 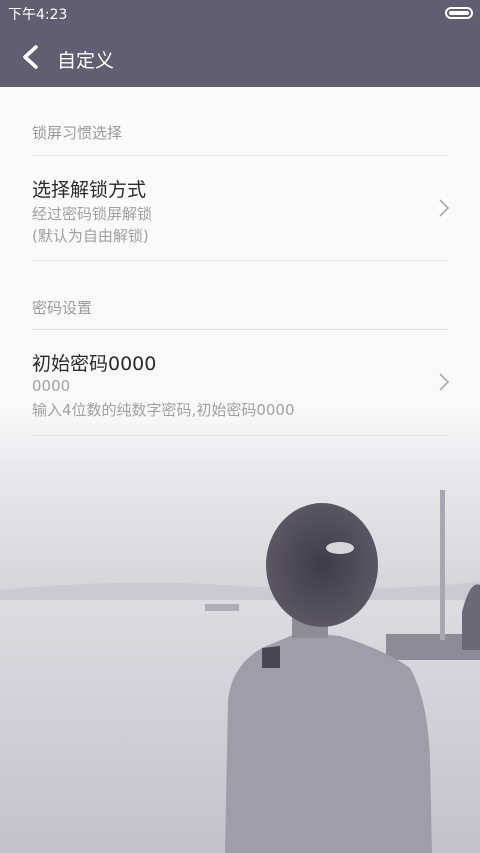 I want to click on initial-password-item: 初始密码0000 0000 输入4位数的纯数字密码,初始密码0000, so click(x=240, y=382).